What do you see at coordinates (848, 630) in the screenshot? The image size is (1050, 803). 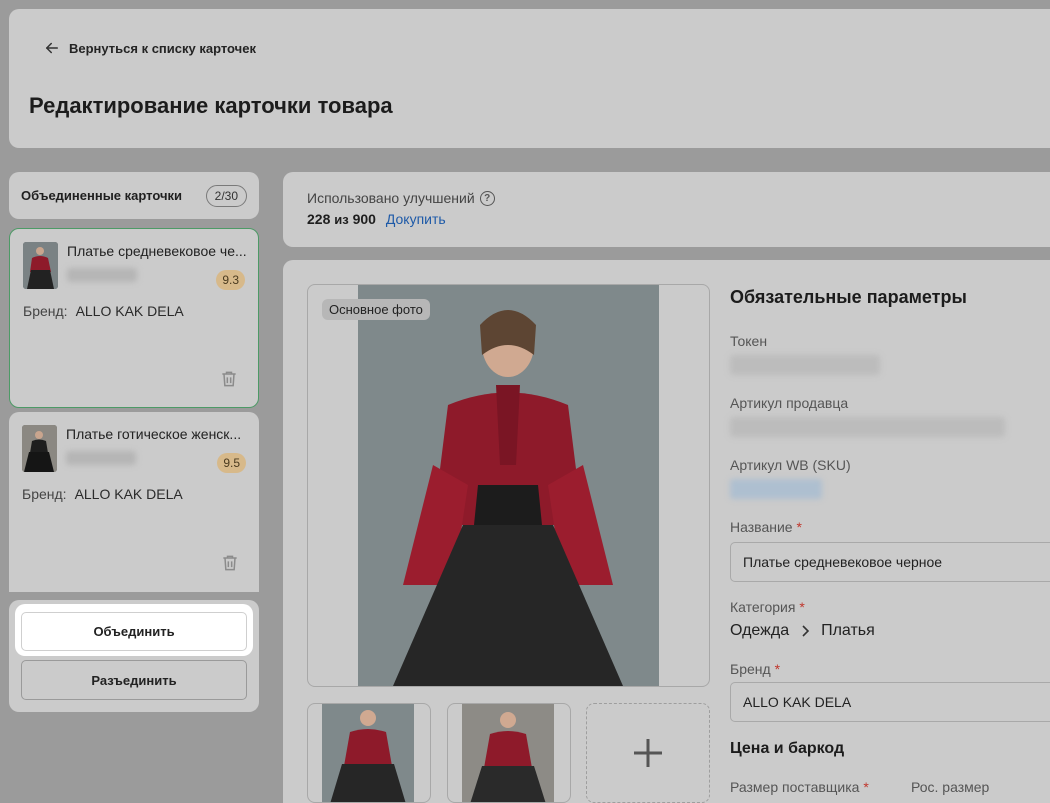 I see `category-level-2: Платья` at bounding box center [848, 630].